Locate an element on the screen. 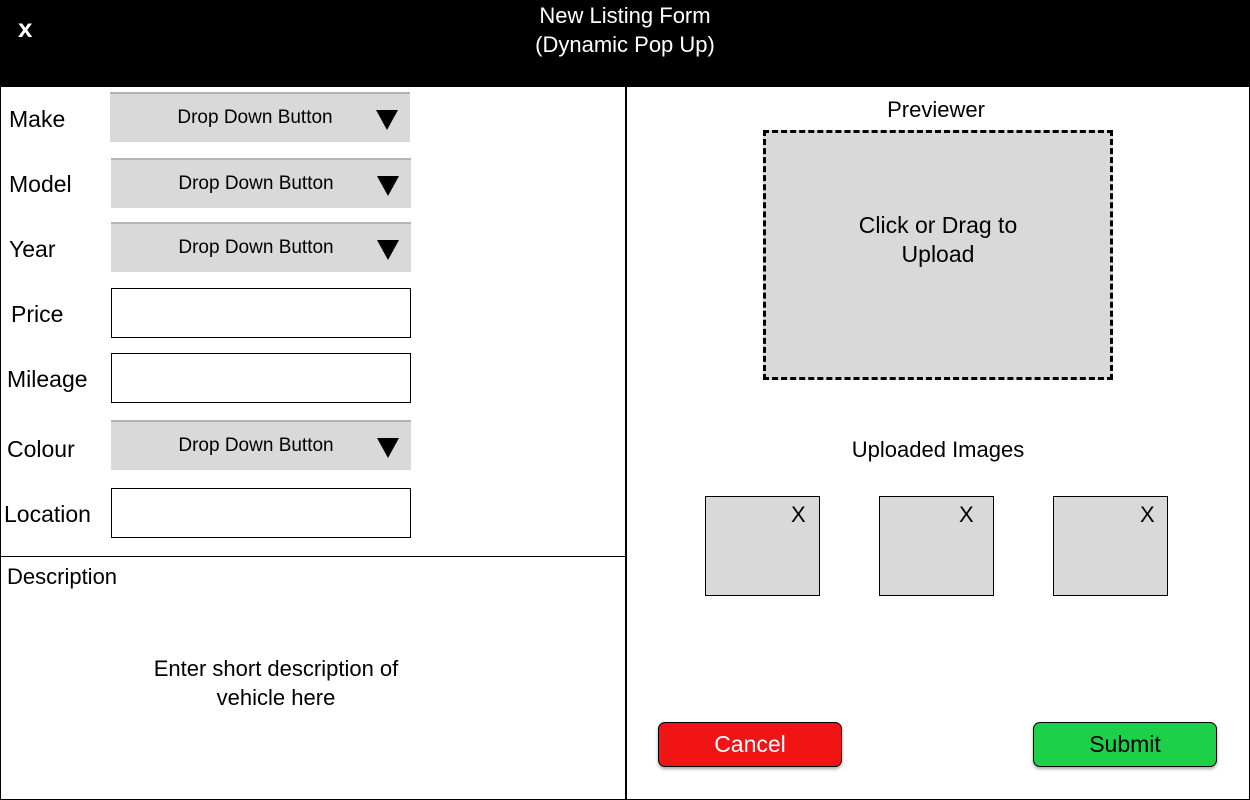  form-title: New Listing Form is located at coordinates (625, 15).